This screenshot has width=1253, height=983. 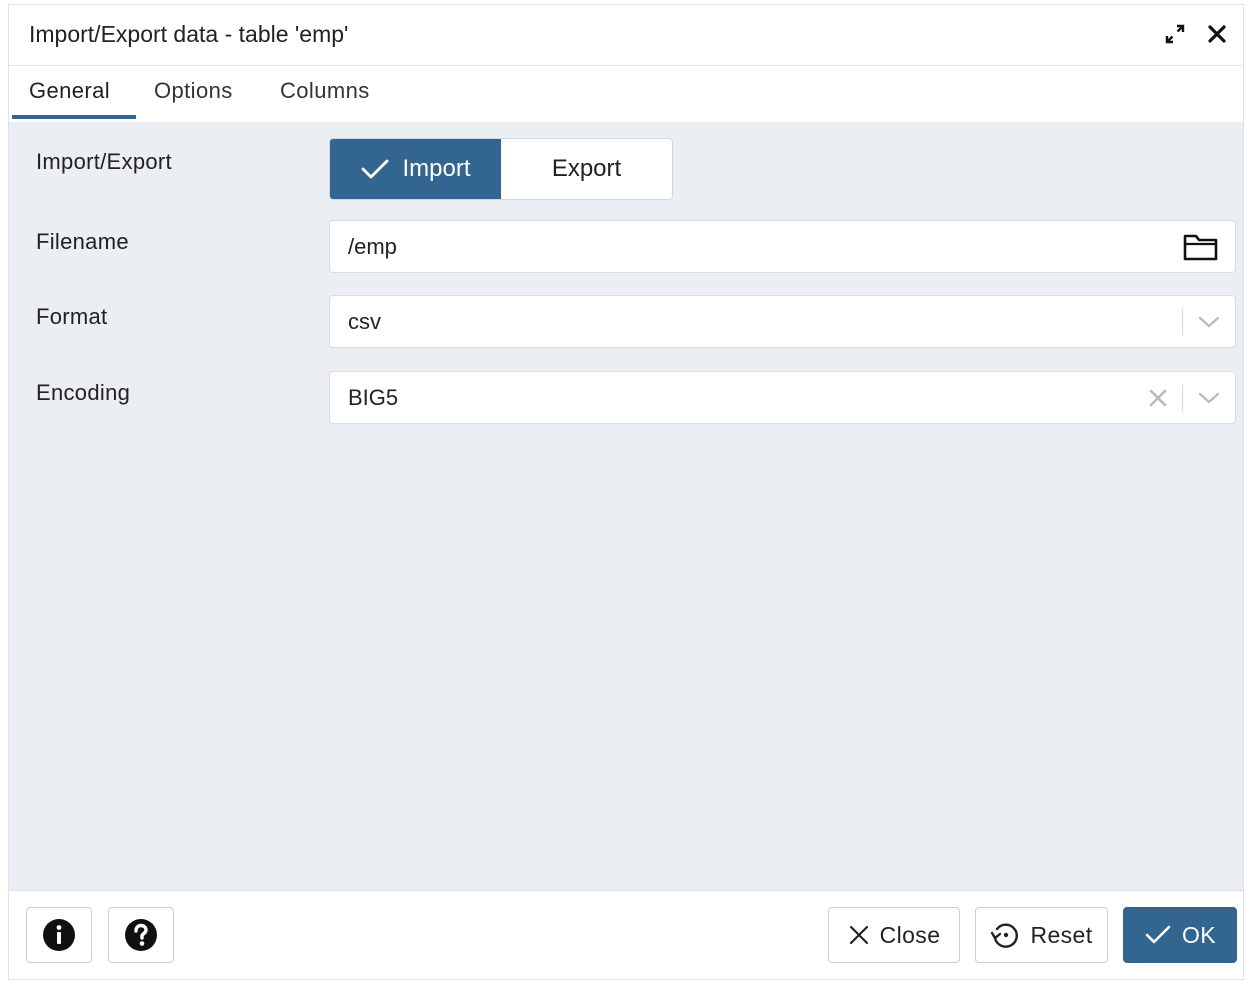 I want to click on clear-icon, so click(x=1158, y=398).